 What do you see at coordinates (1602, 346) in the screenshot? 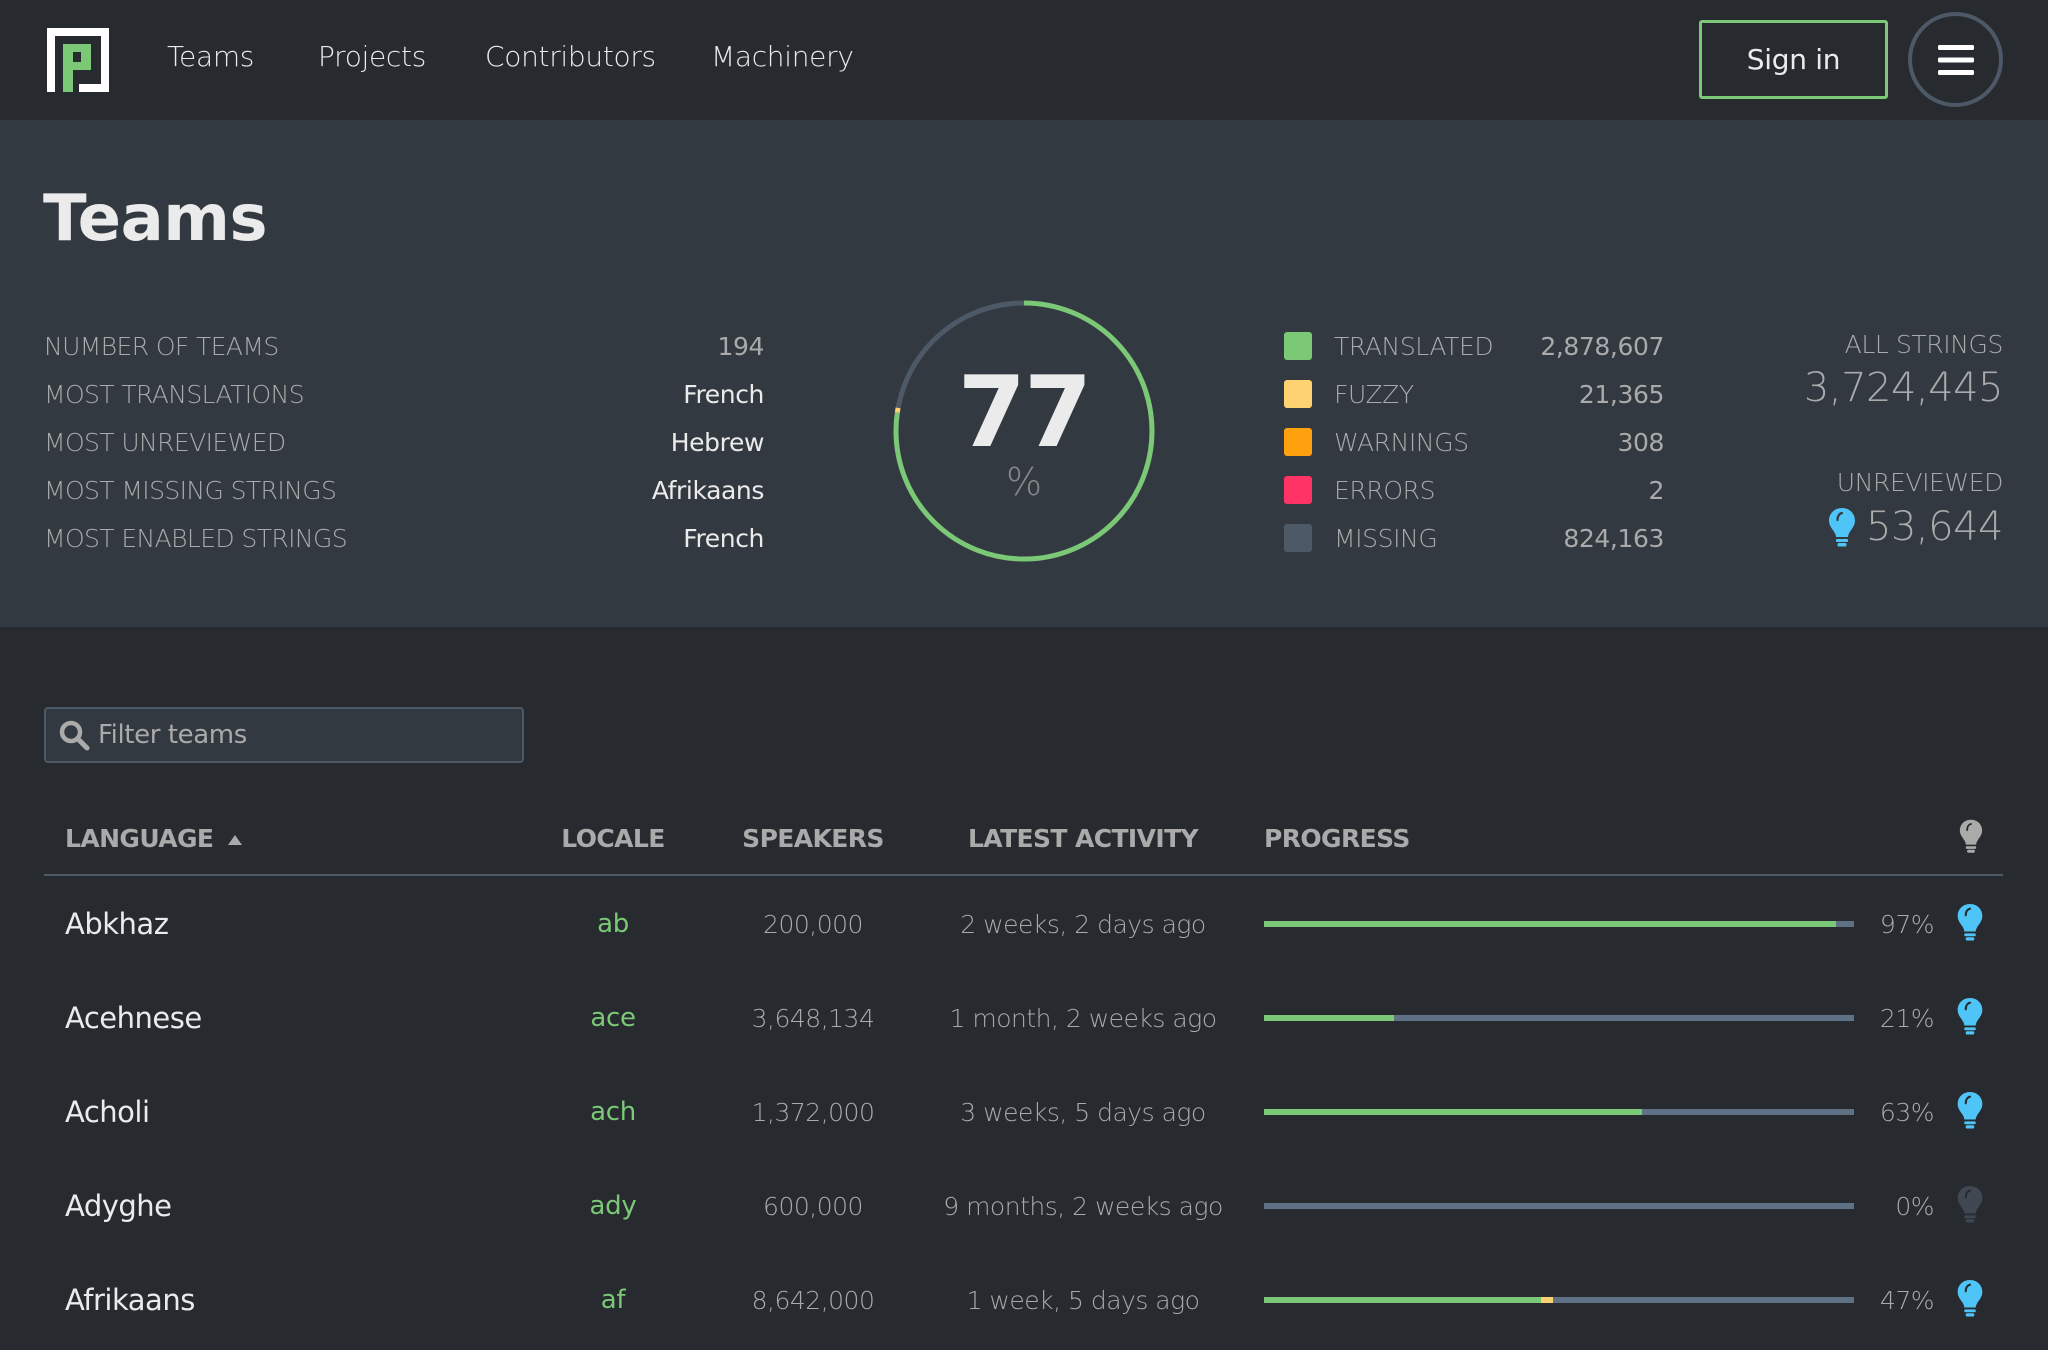
I see `legend-value: 2,878,607` at bounding box center [1602, 346].